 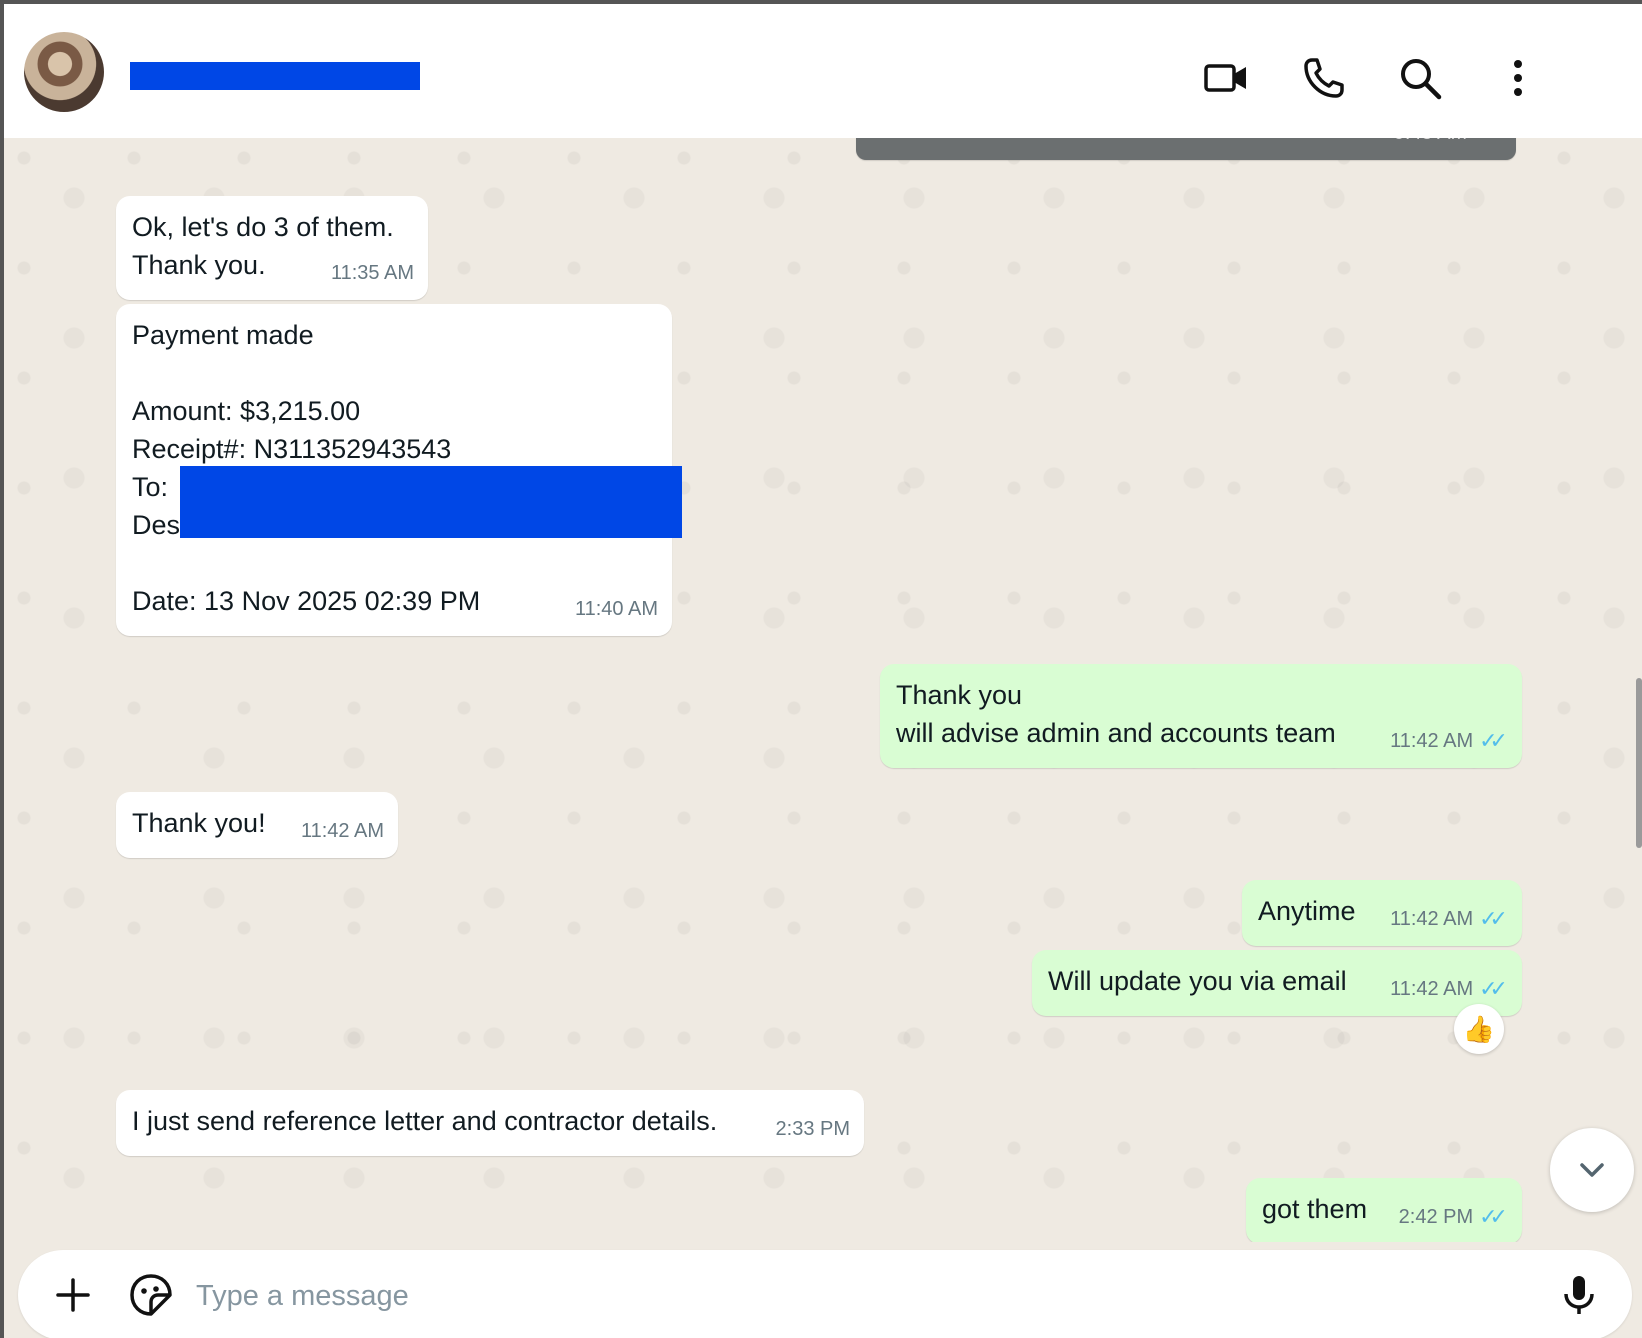 What do you see at coordinates (1420, 78) in the screenshot?
I see `search-icon` at bounding box center [1420, 78].